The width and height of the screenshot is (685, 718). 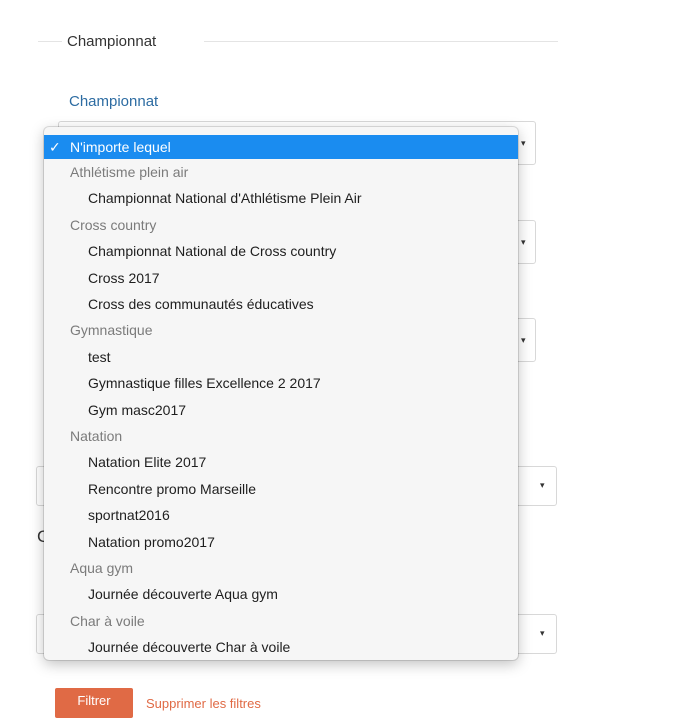 I want to click on dropdown-group-label: Athlétisme plein air, so click(x=129, y=172).